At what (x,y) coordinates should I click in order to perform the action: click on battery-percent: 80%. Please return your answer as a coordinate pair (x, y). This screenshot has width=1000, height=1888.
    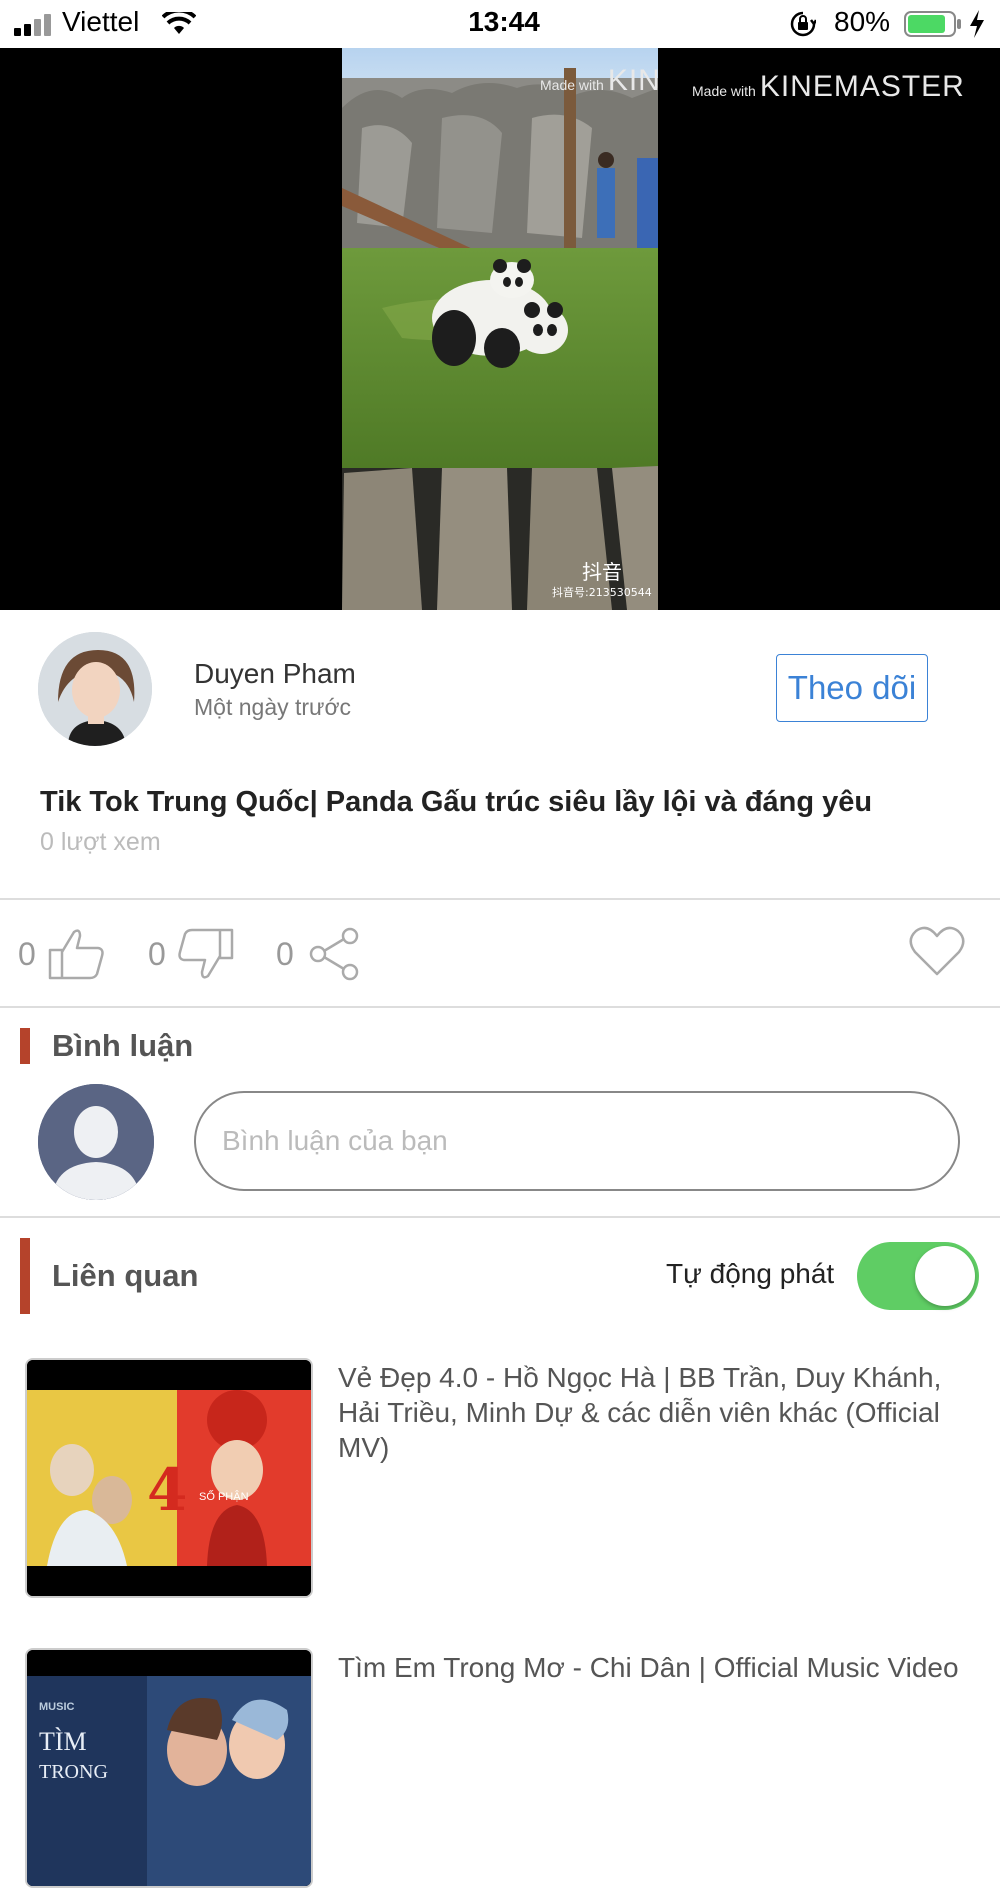
    Looking at the image, I should click on (862, 21).